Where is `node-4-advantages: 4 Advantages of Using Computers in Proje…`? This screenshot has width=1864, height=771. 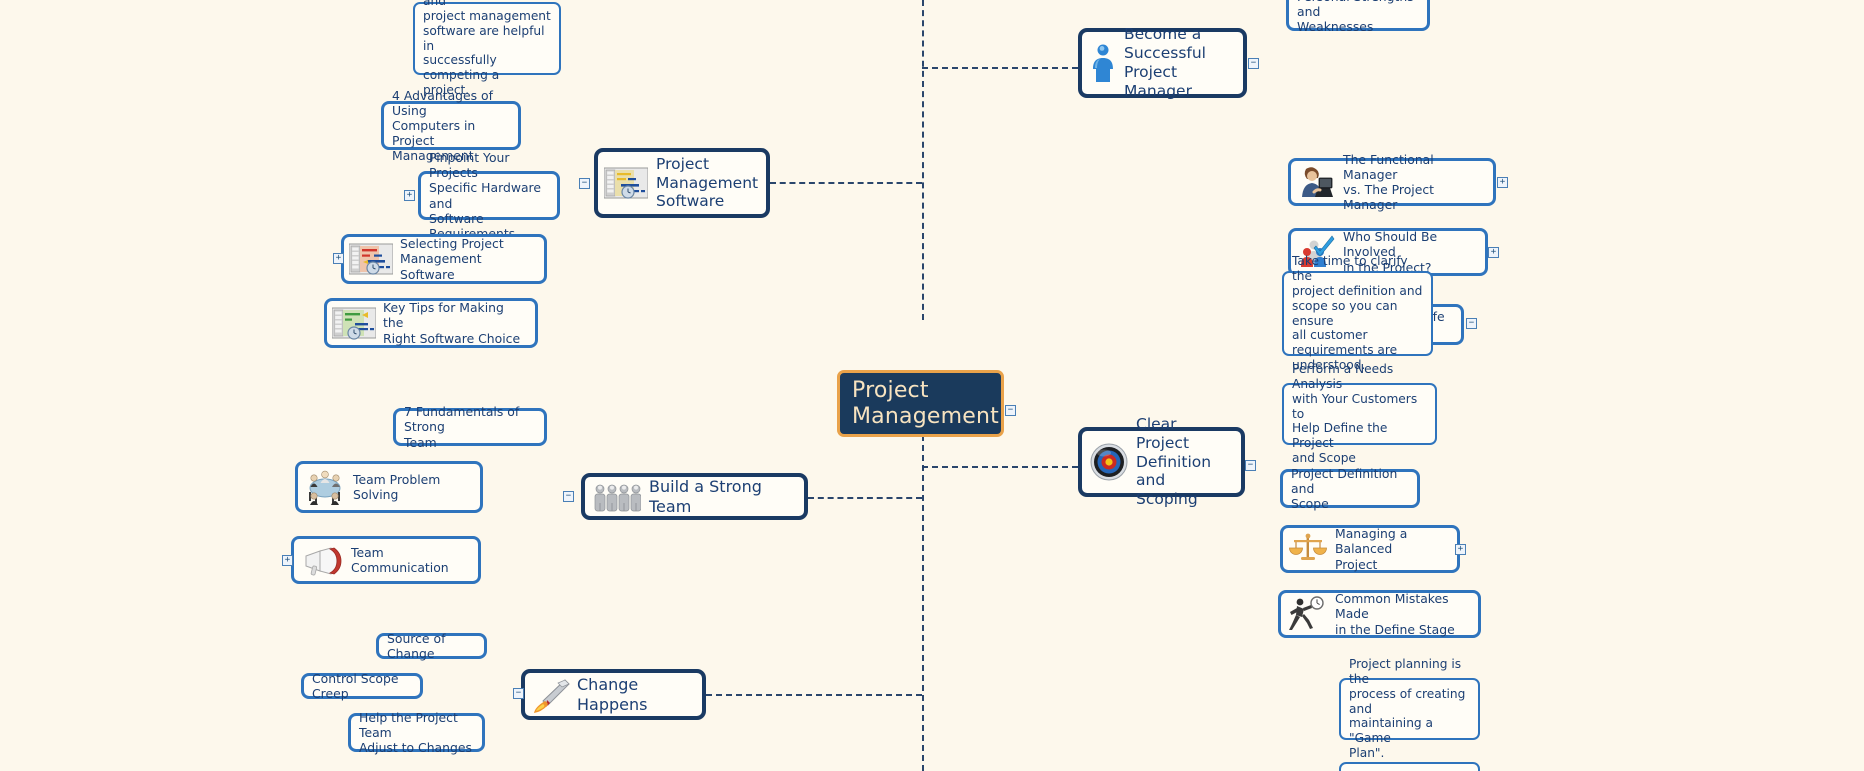 node-4-advantages: 4 Advantages of Using Computers in Proje… is located at coordinates (451, 125).